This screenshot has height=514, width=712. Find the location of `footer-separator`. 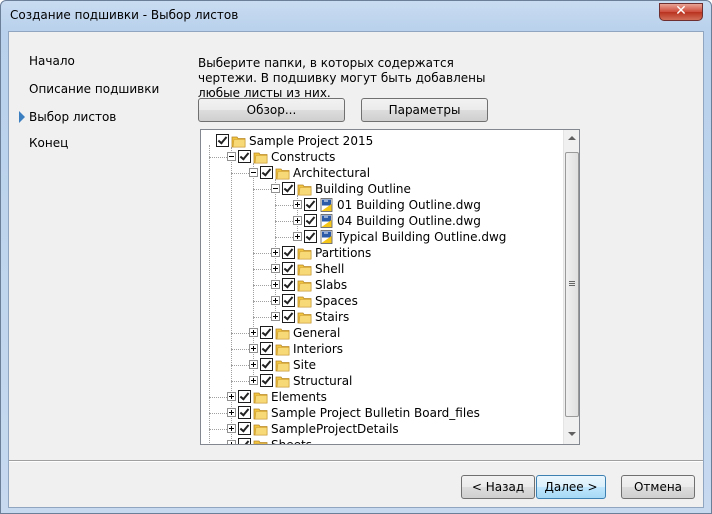

footer-separator is located at coordinates (356, 461).